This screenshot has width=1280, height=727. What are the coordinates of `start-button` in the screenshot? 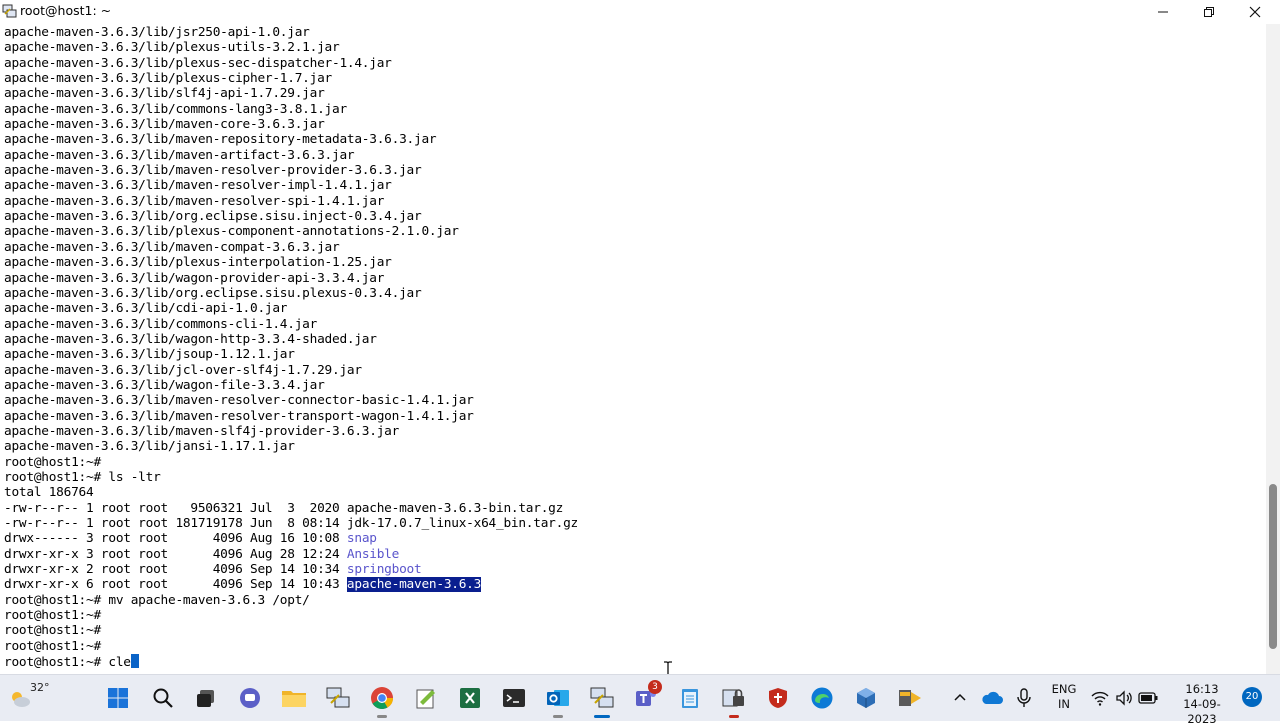 It's located at (118, 698).